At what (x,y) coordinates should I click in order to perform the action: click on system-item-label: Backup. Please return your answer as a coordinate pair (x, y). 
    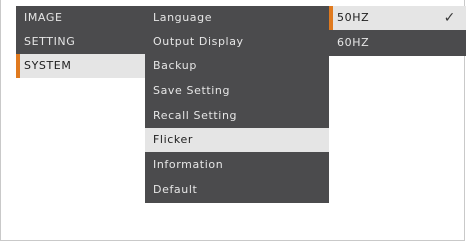
    Looking at the image, I should click on (175, 65).